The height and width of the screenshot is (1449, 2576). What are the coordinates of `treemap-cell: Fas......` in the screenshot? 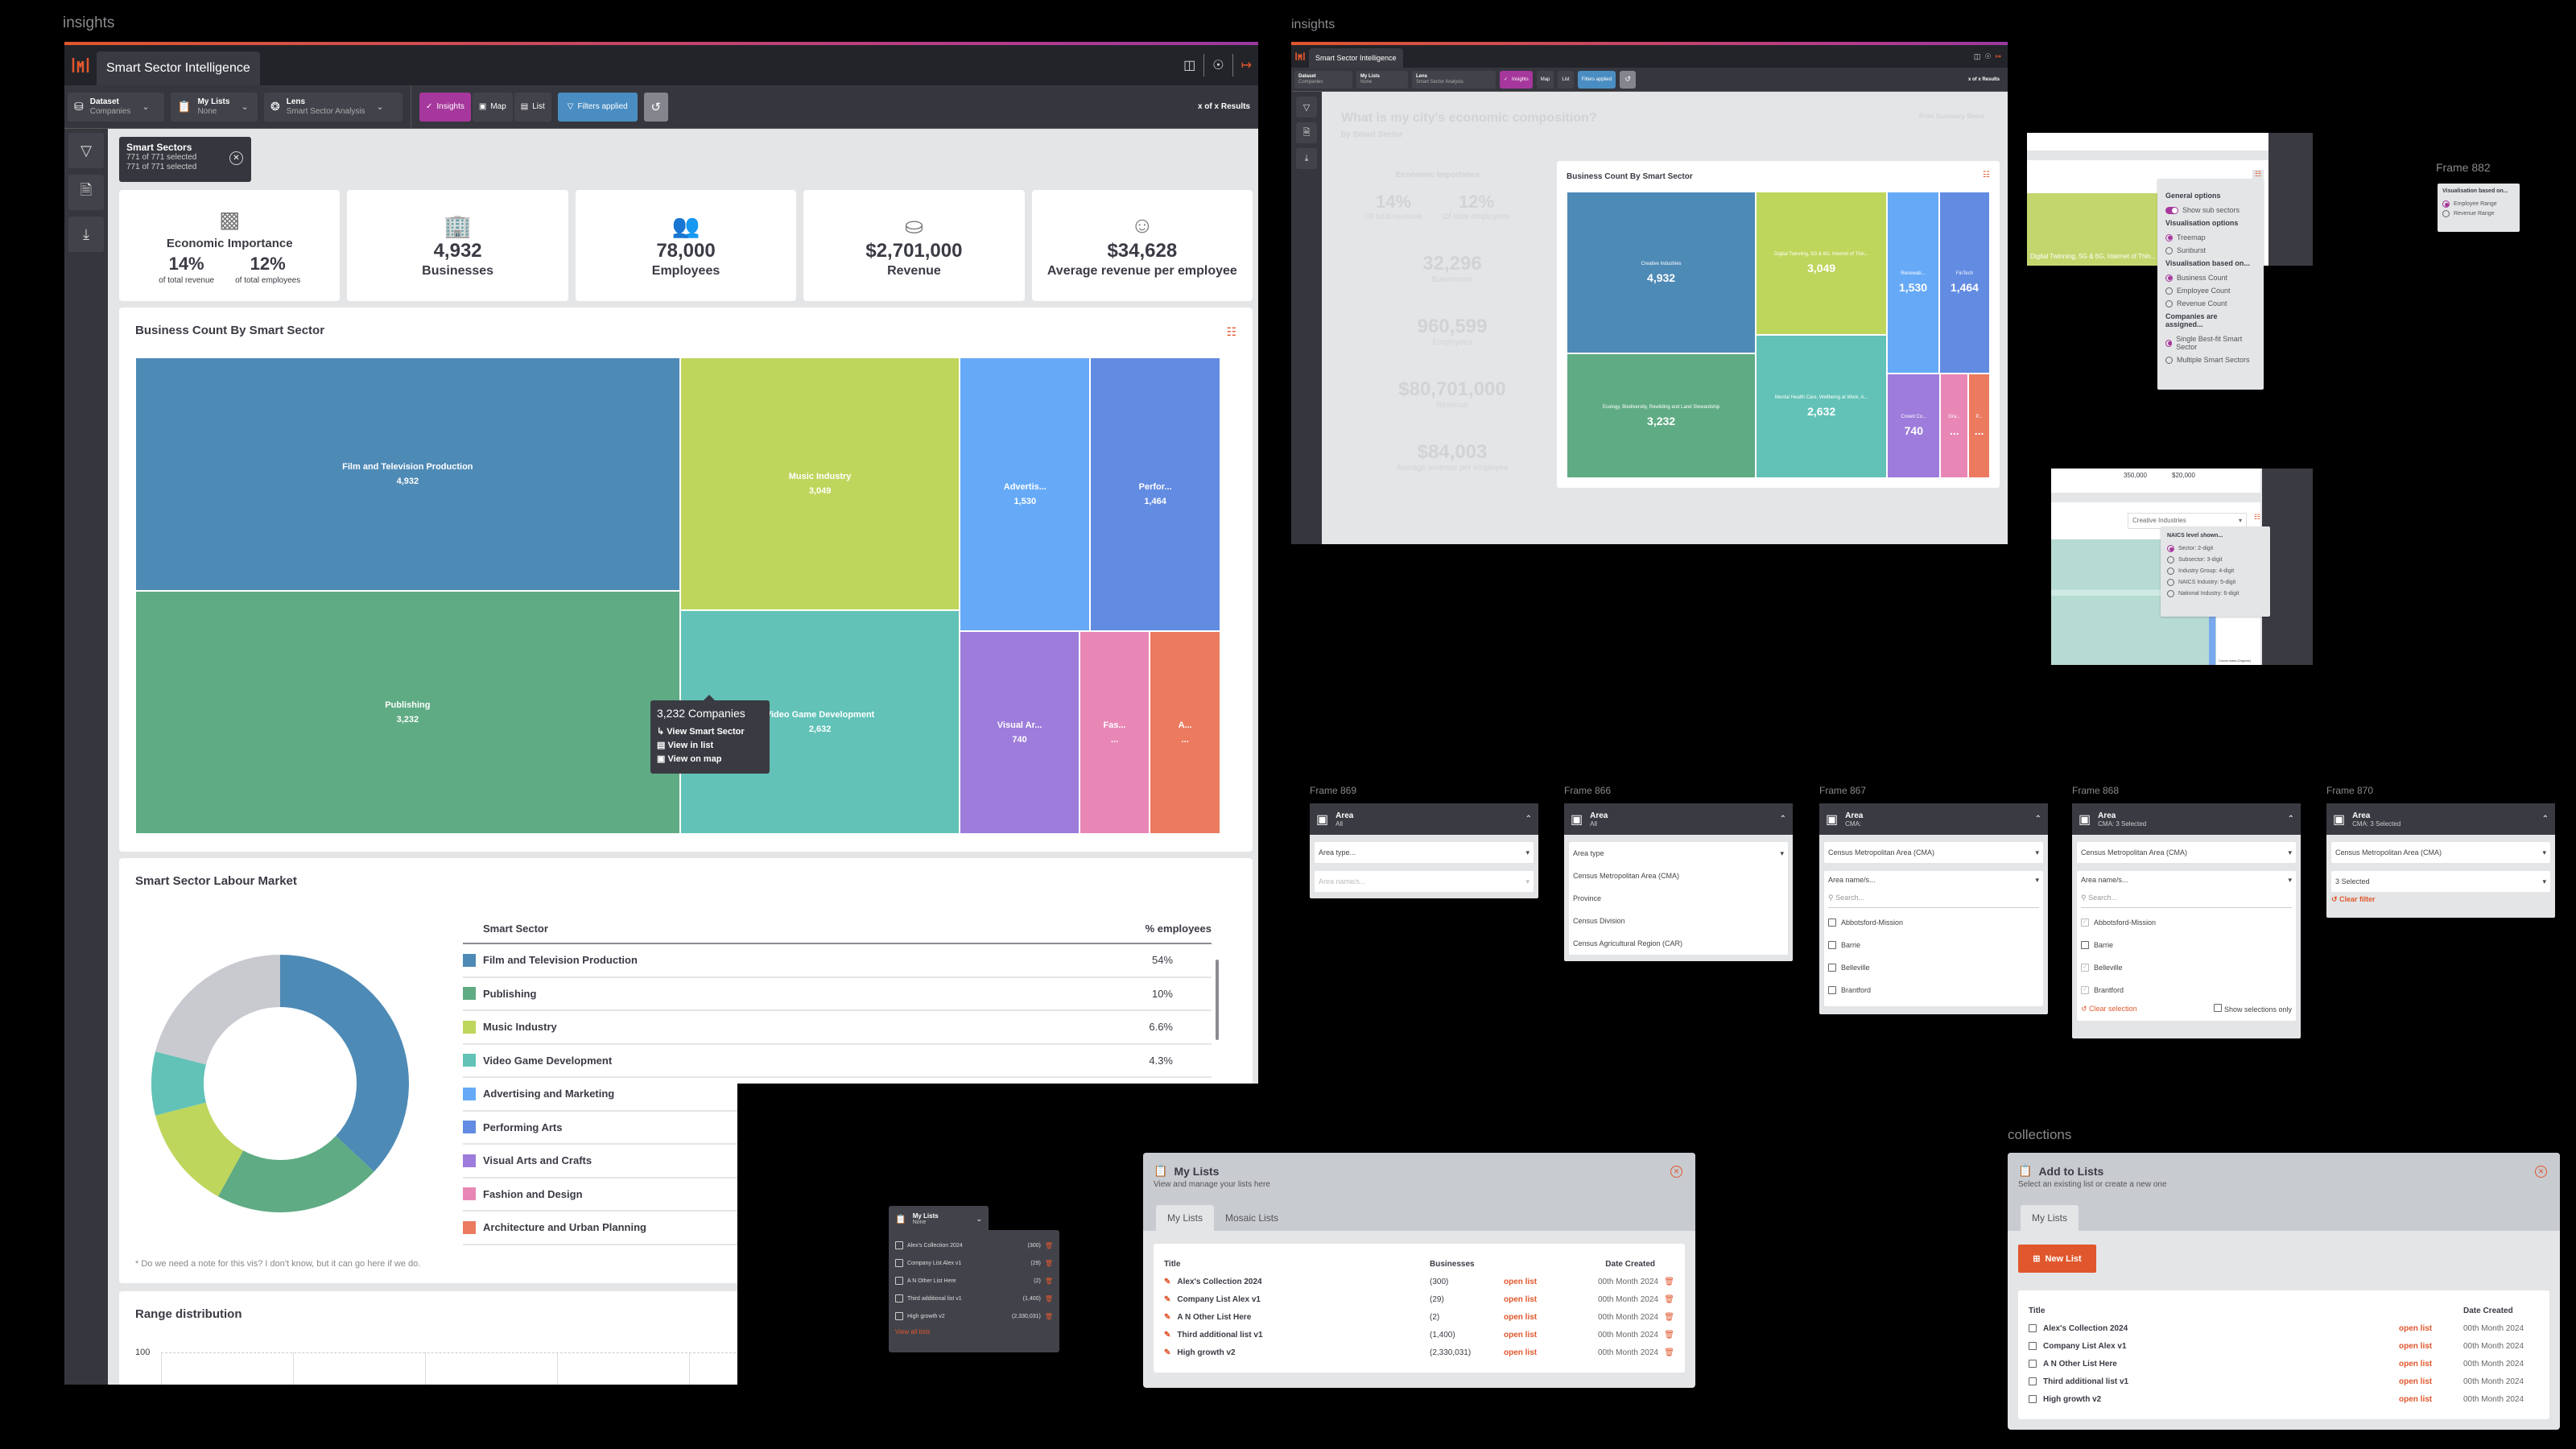 It's located at (1114, 732).